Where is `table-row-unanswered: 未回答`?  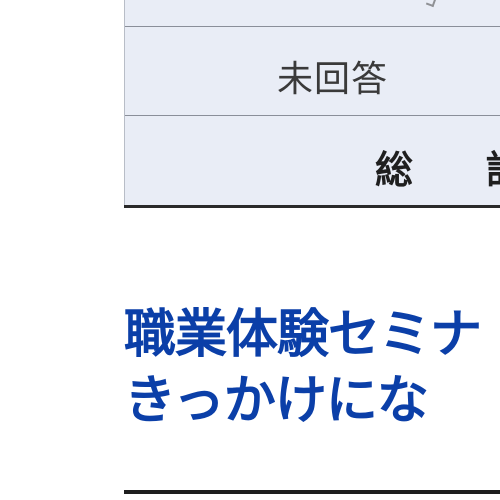 table-row-unanswered: 未回答 is located at coordinates (312, 71).